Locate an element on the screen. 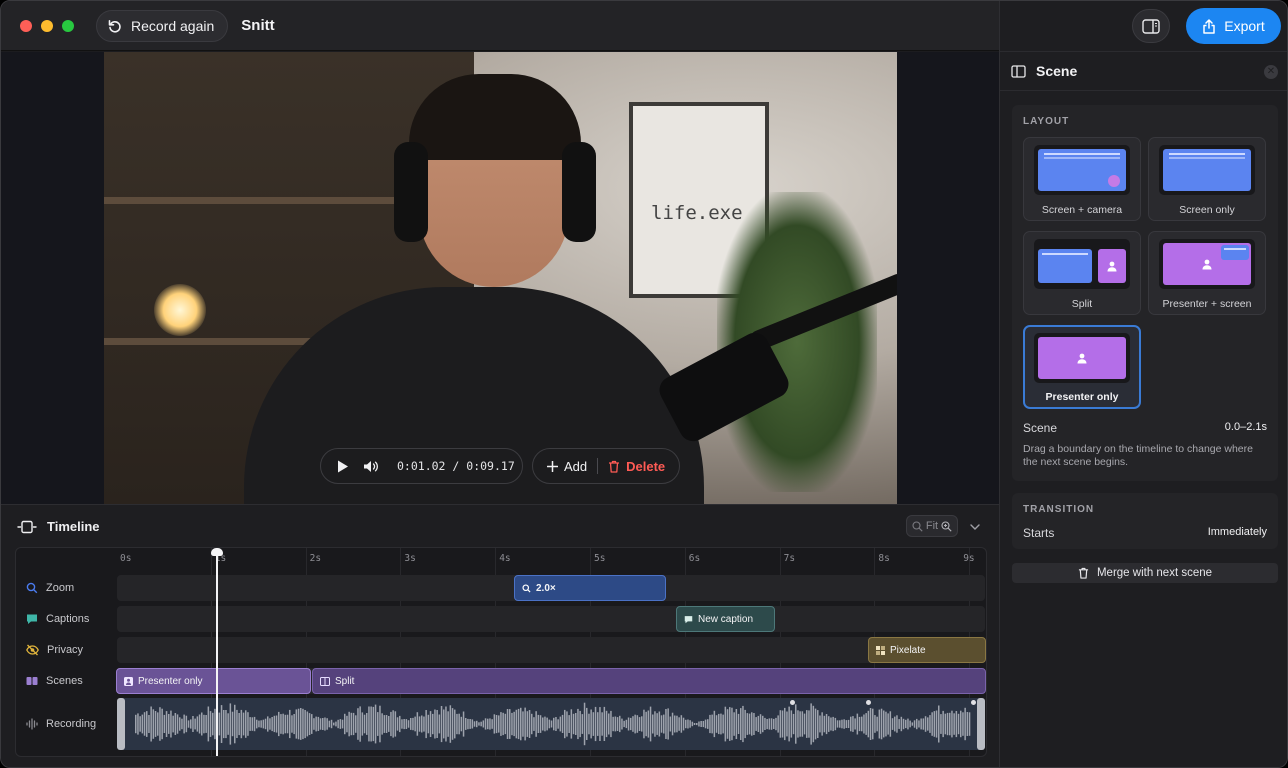 The image size is (1288, 768). playback-controls: 0:01.02 / 0:09.17 is located at coordinates (421, 466).